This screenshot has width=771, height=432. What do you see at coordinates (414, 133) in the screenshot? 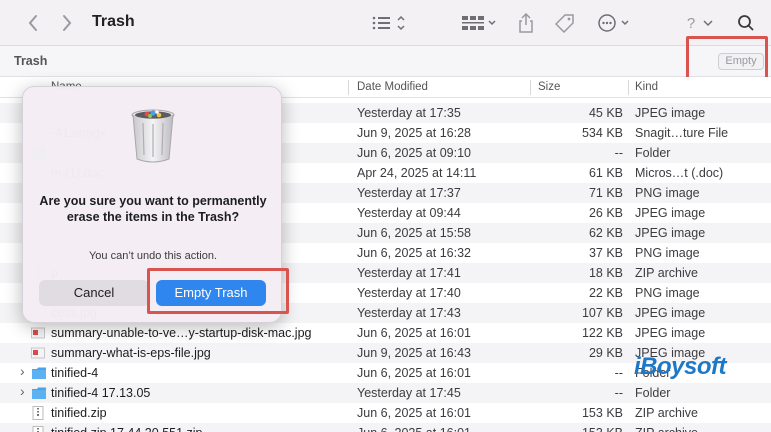
I see `date-modified: Jun 9, 2025 at 16:28` at bounding box center [414, 133].